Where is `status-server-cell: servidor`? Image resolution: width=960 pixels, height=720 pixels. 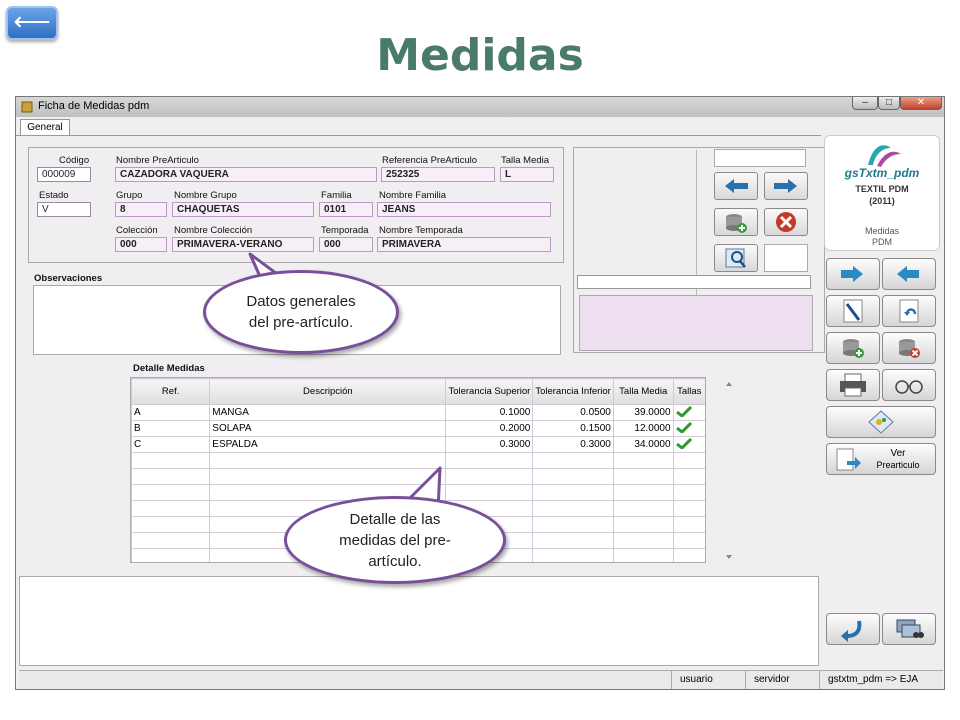 status-server-cell: servidor is located at coordinates (782, 680).